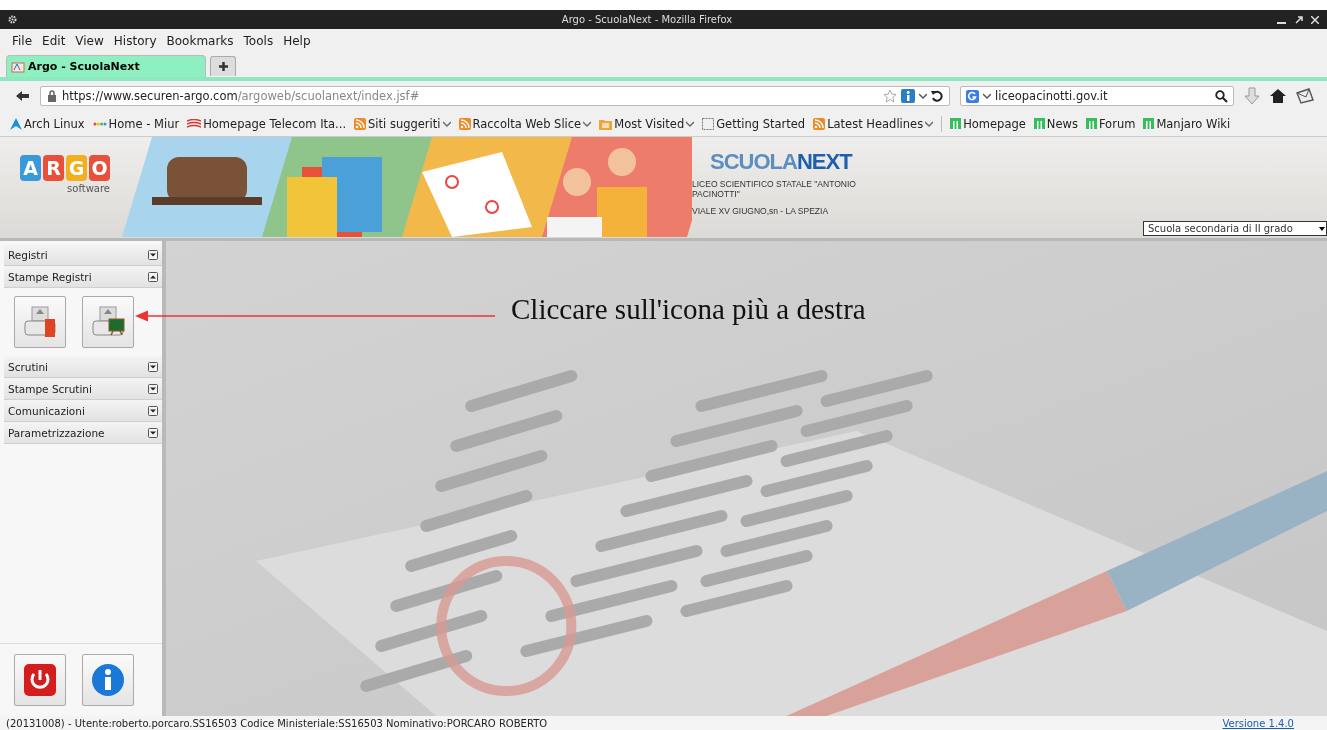 Image resolution: width=1327 pixels, height=730 pixels. I want to click on accordion-header: Registri, so click(83, 255).